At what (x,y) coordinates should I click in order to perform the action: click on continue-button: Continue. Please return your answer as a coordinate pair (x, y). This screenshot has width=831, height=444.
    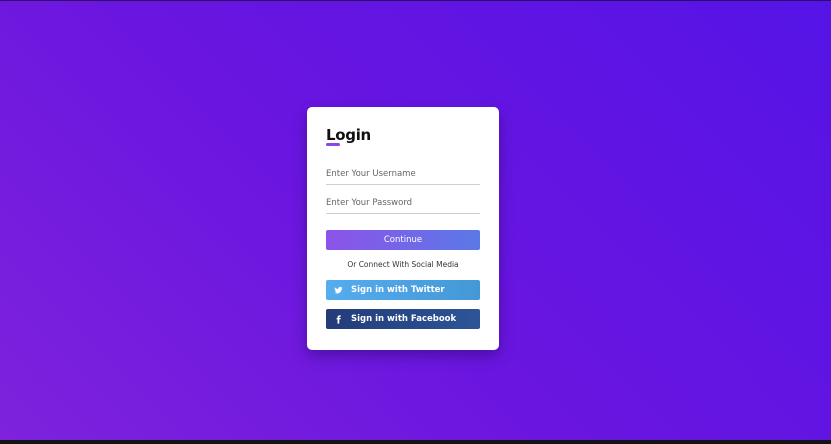
    Looking at the image, I should click on (403, 240).